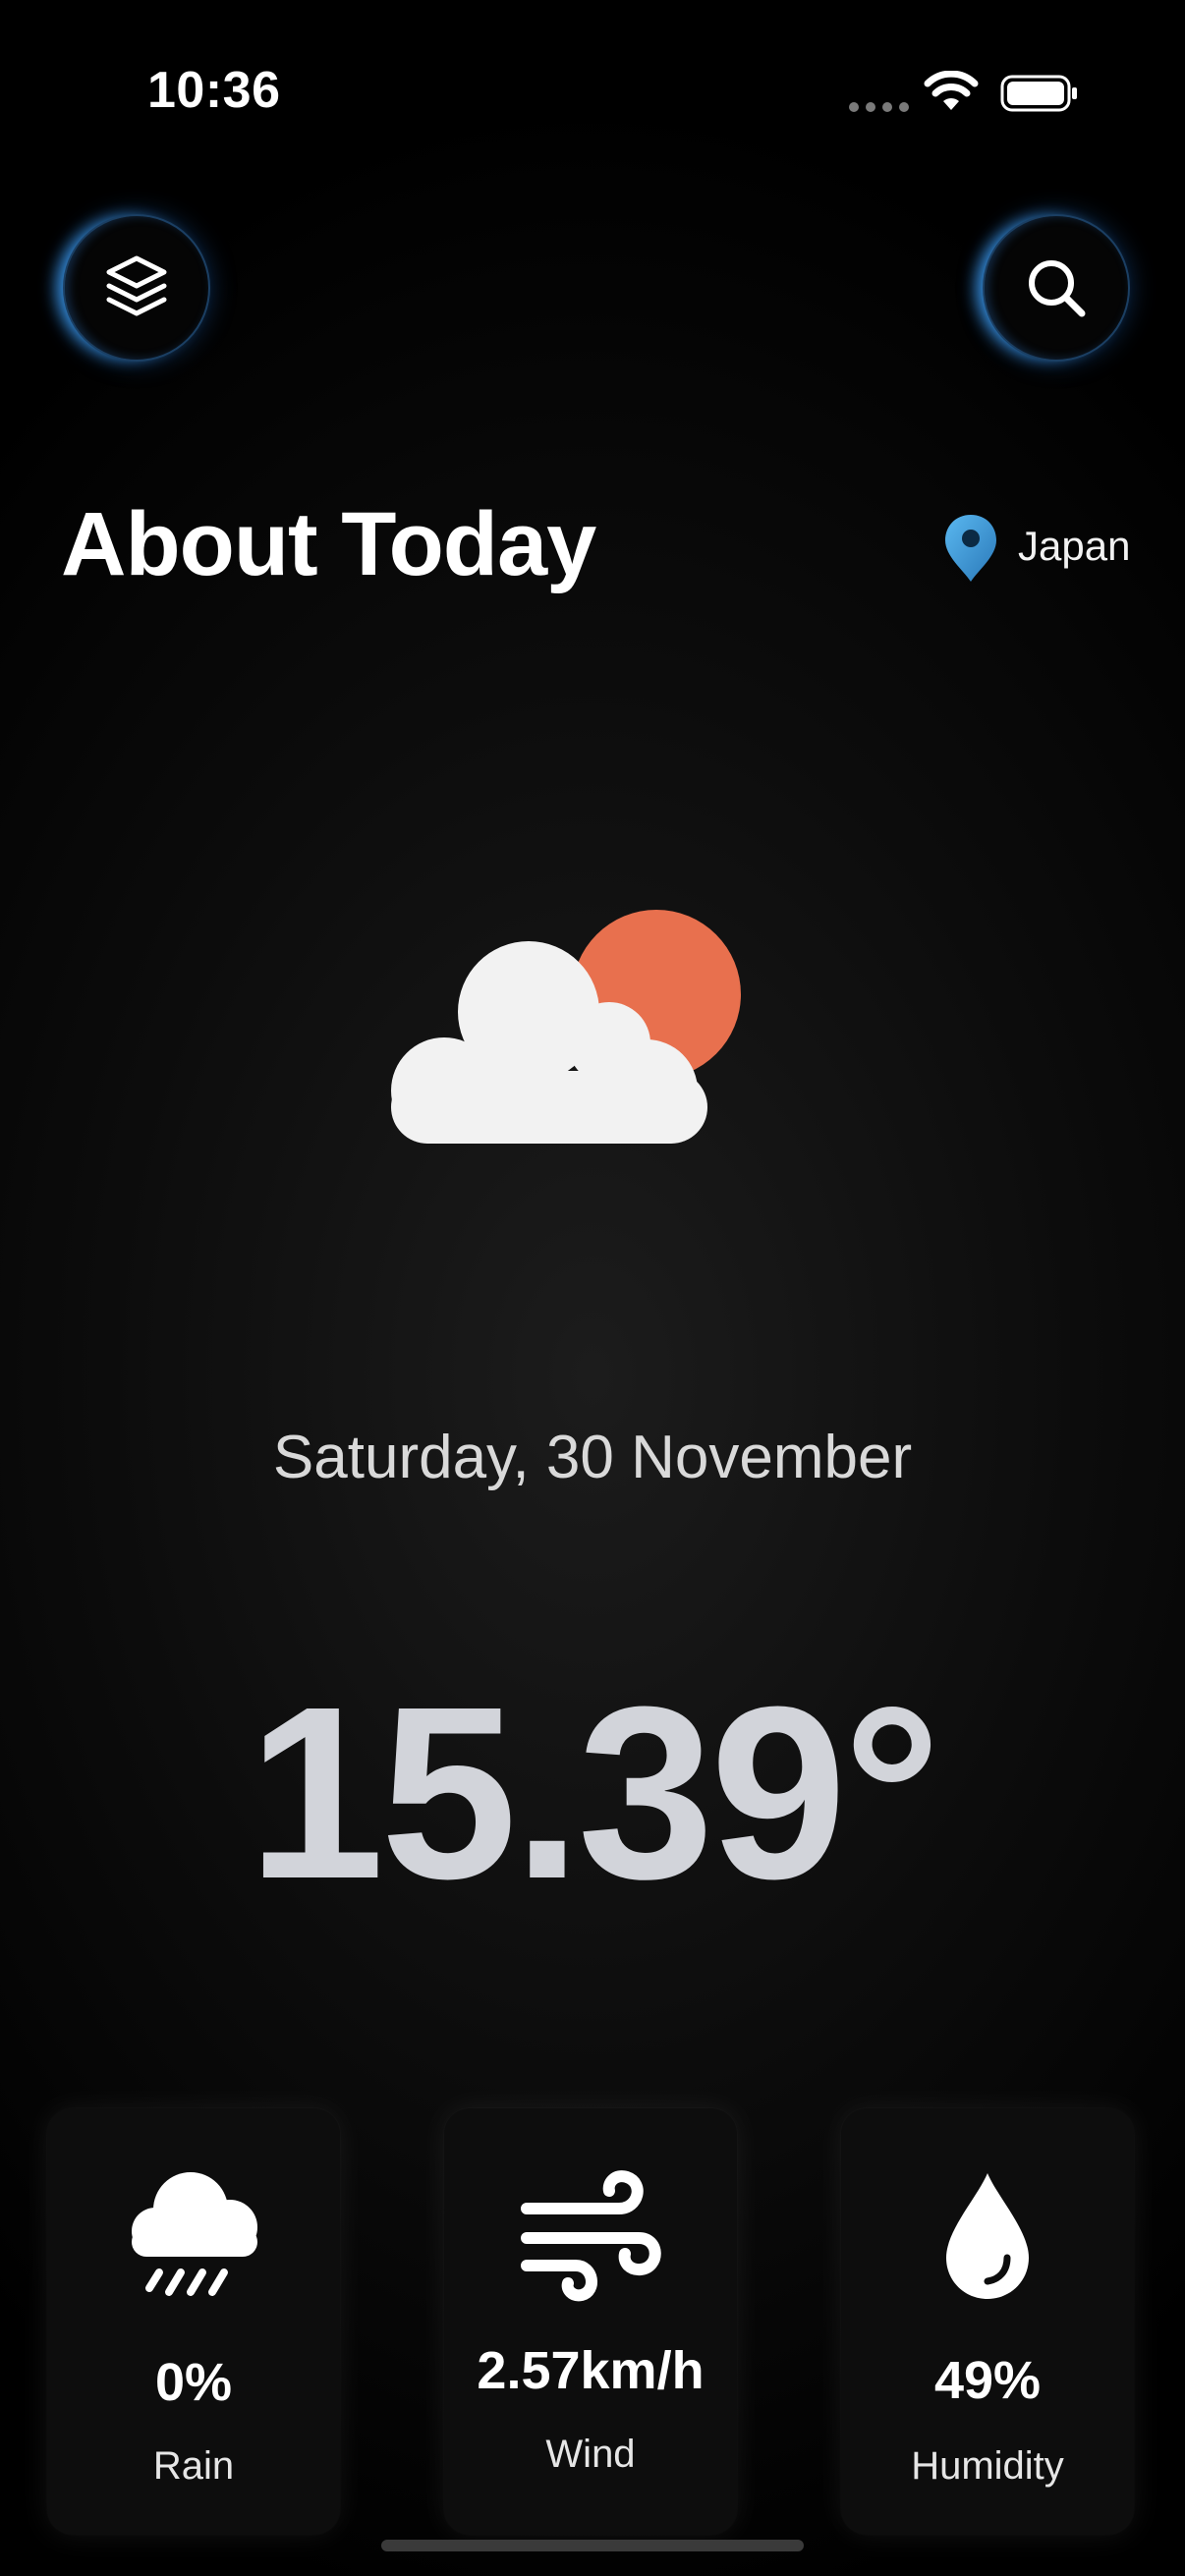 The width and height of the screenshot is (1185, 2576). What do you see at coordinates (952, 90) in the screenshot?
I see `wifi-icon` at bounding box center [952, 90].